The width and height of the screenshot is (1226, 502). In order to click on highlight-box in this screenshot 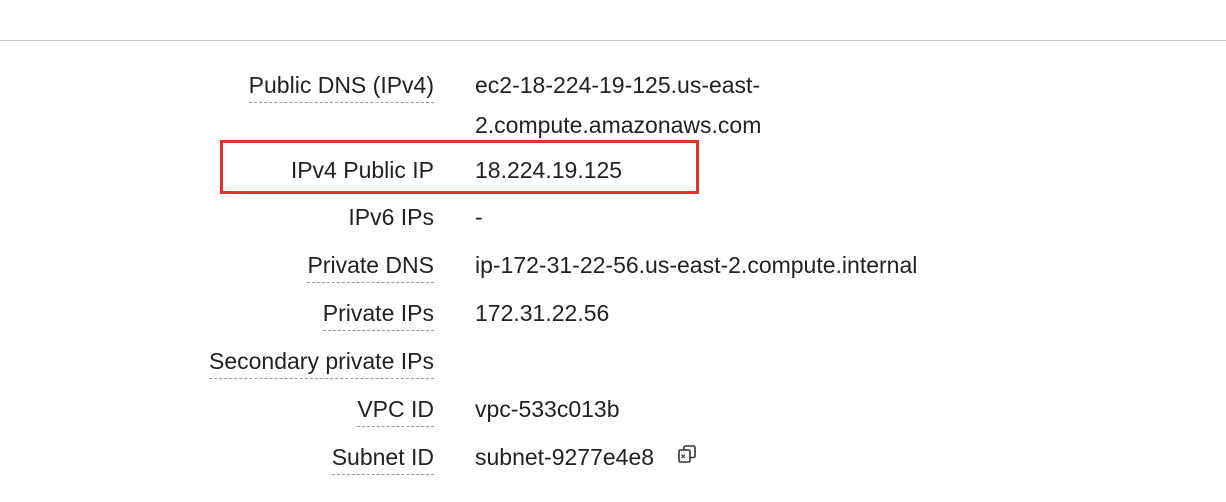, I will do `click(459, 167)`.